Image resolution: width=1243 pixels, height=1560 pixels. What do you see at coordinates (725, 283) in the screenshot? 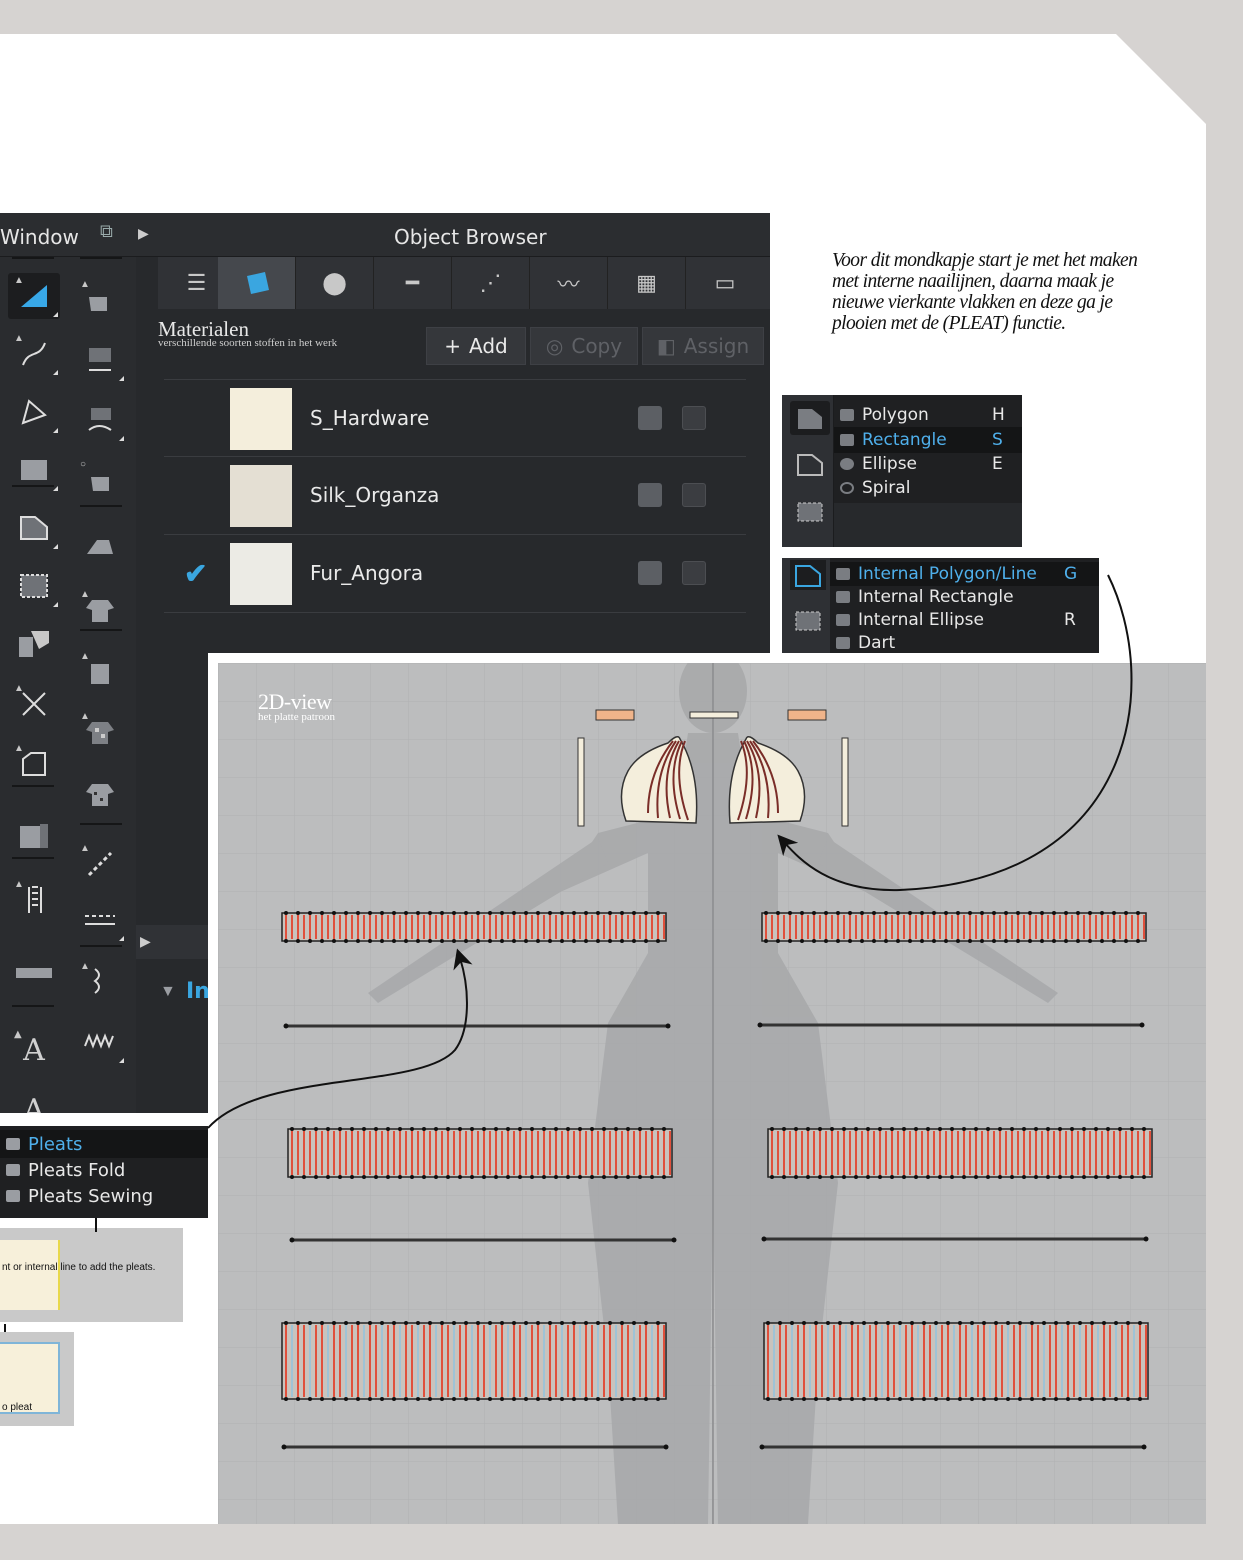
I see `tab-ruler: ▭` at bounding box center [725, 283].